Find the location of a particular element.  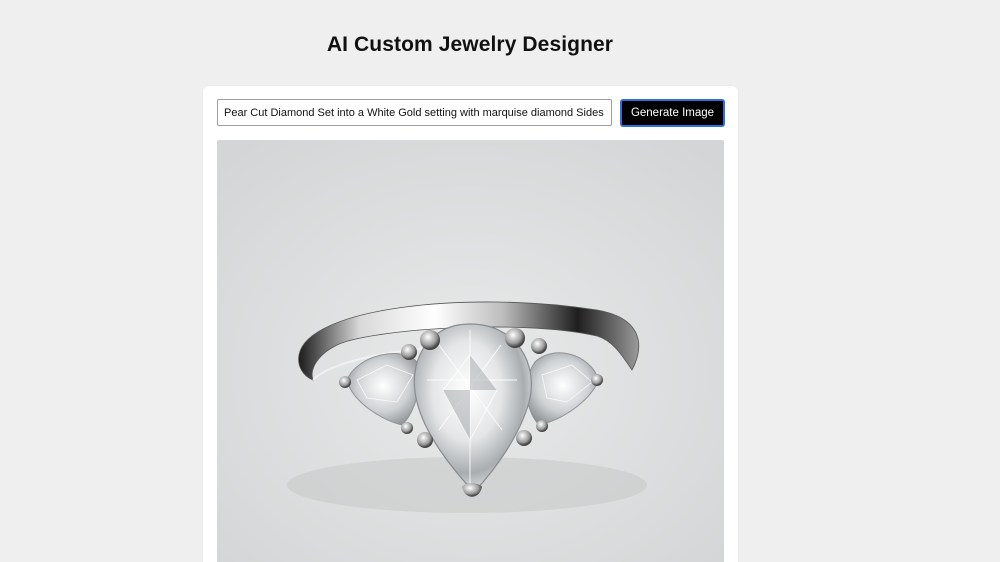

generate-image-button: Generate Image is located at coordinates (672, 113).